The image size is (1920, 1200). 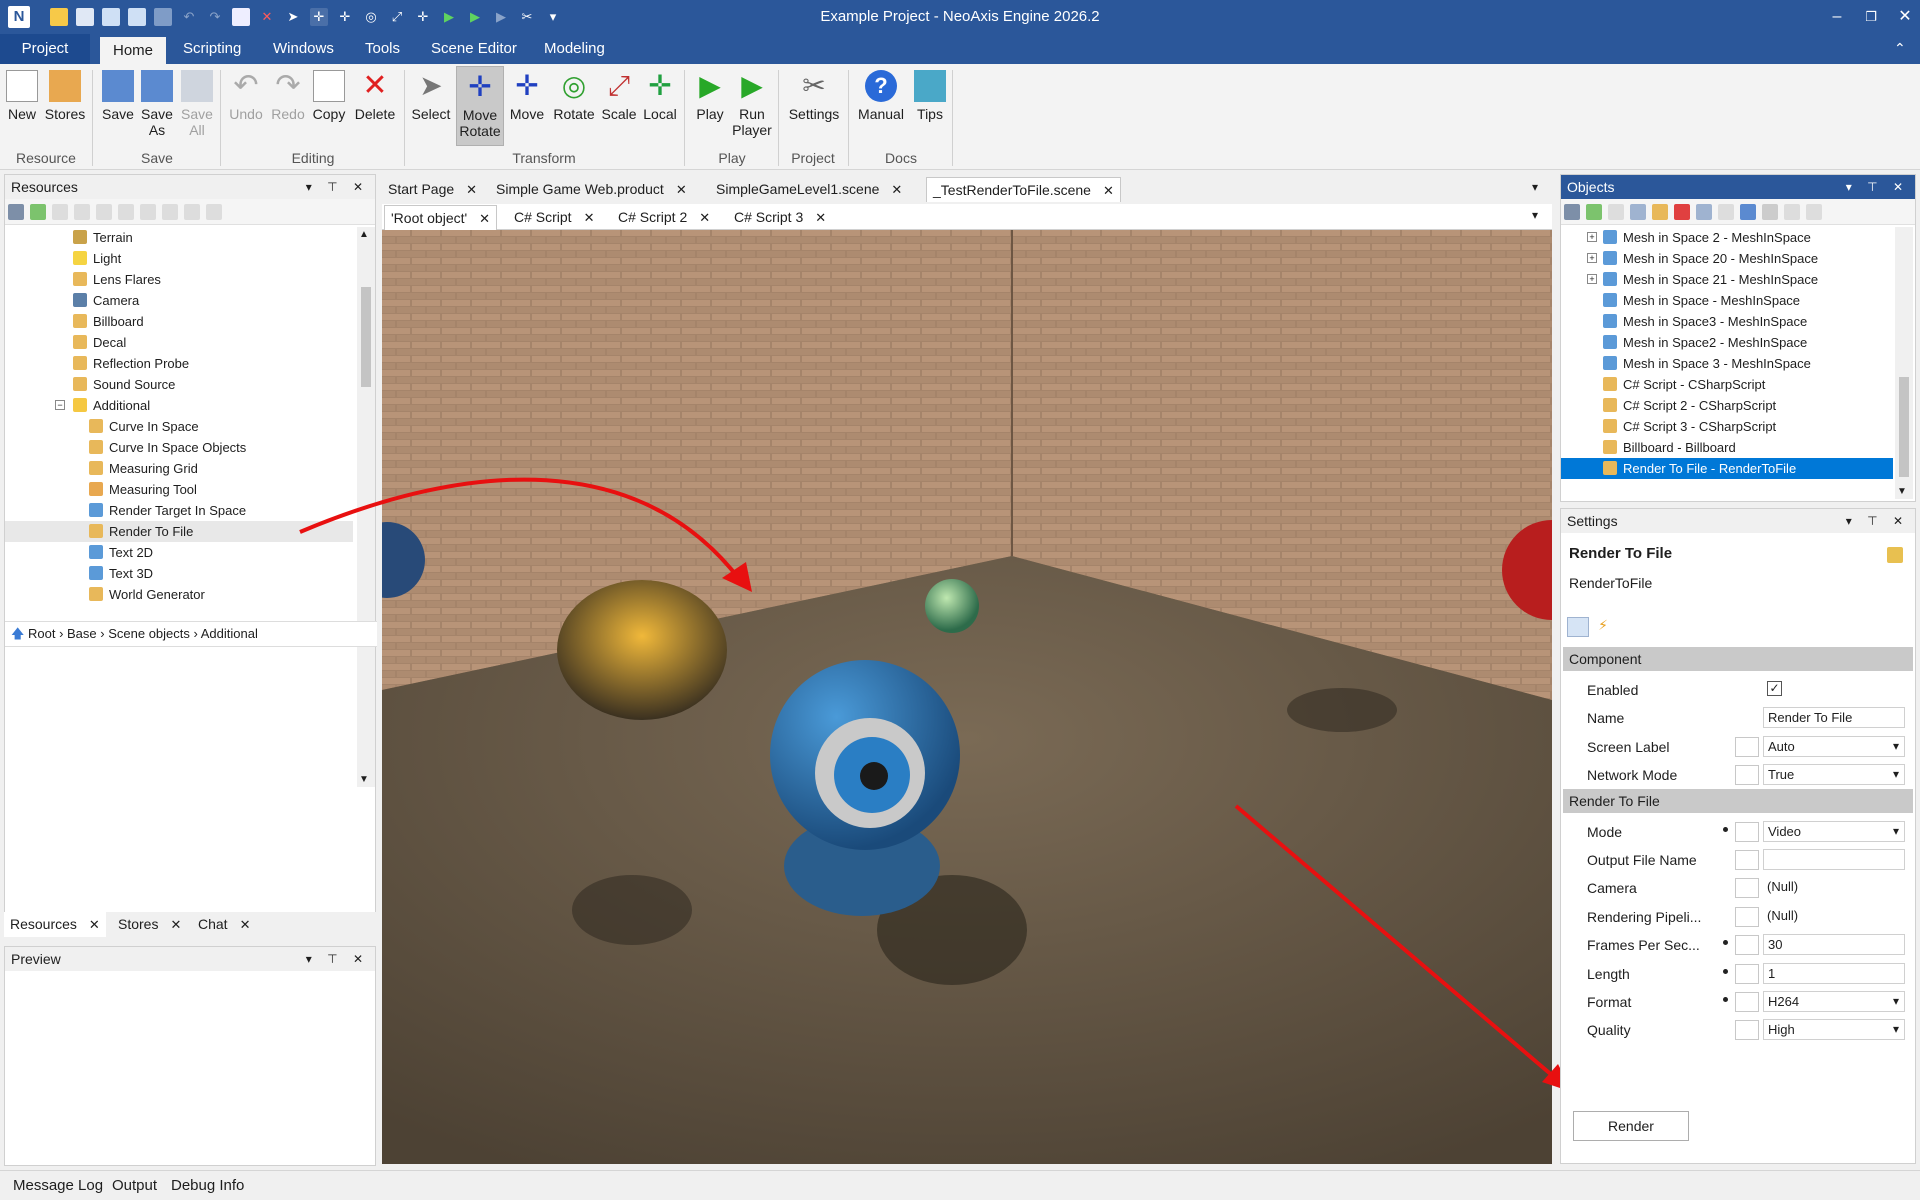 I want to click on move-button: ✛ Move, so click(x=527, y=106).